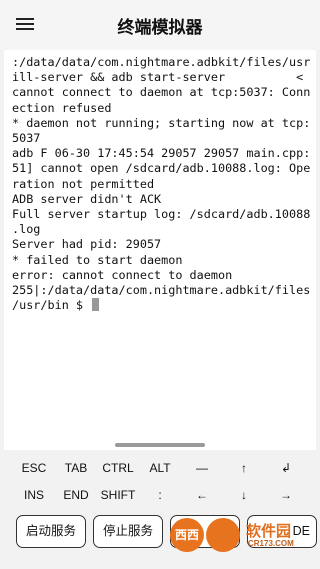  I want to click on action-button-4: DE, so click(282, 531).